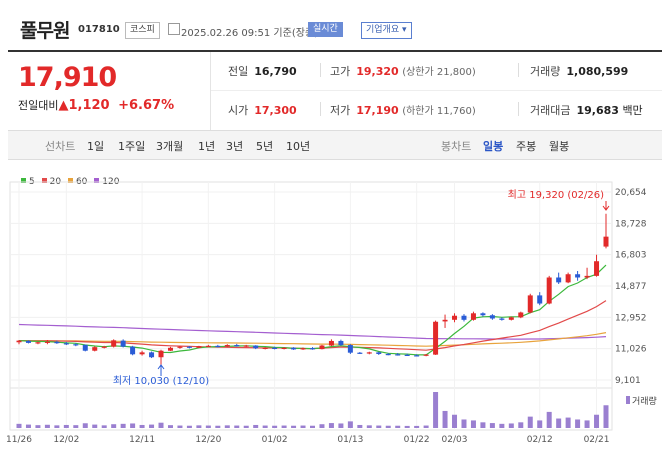 This screenshot has width=670, height=457. I want to click on high-annotation: 최고 19,320 (02/26), so click(556, 195).